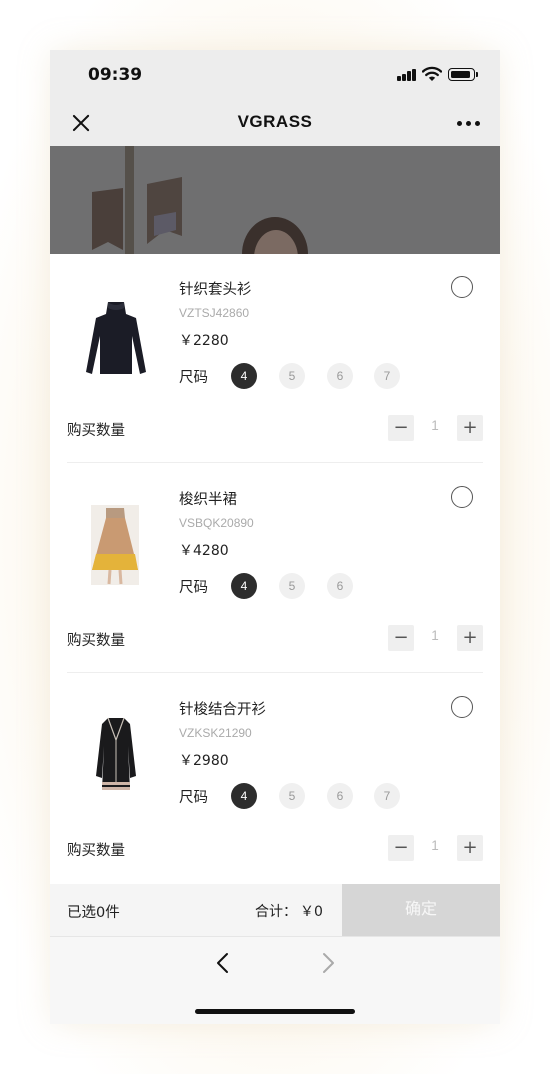 This screenshot has height=1074, width=550. I want to click on checkout-footer: 已选0件 合计： ￥0 确定, so click(275, 910).